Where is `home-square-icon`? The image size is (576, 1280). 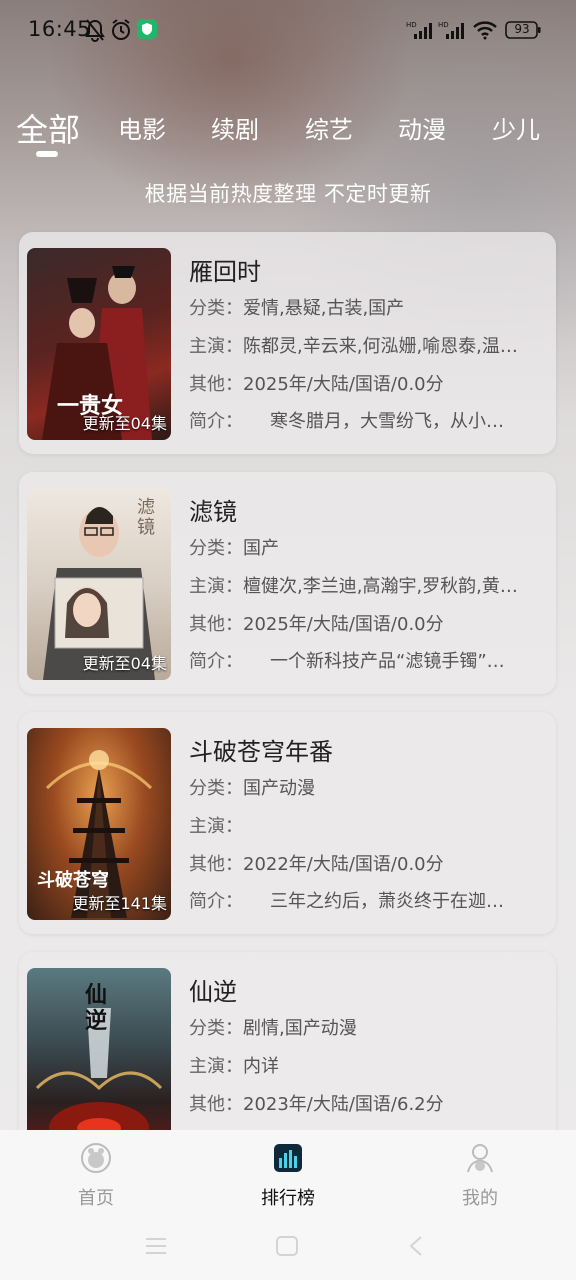
home-square-icon is located at coordinates (287, 1248).